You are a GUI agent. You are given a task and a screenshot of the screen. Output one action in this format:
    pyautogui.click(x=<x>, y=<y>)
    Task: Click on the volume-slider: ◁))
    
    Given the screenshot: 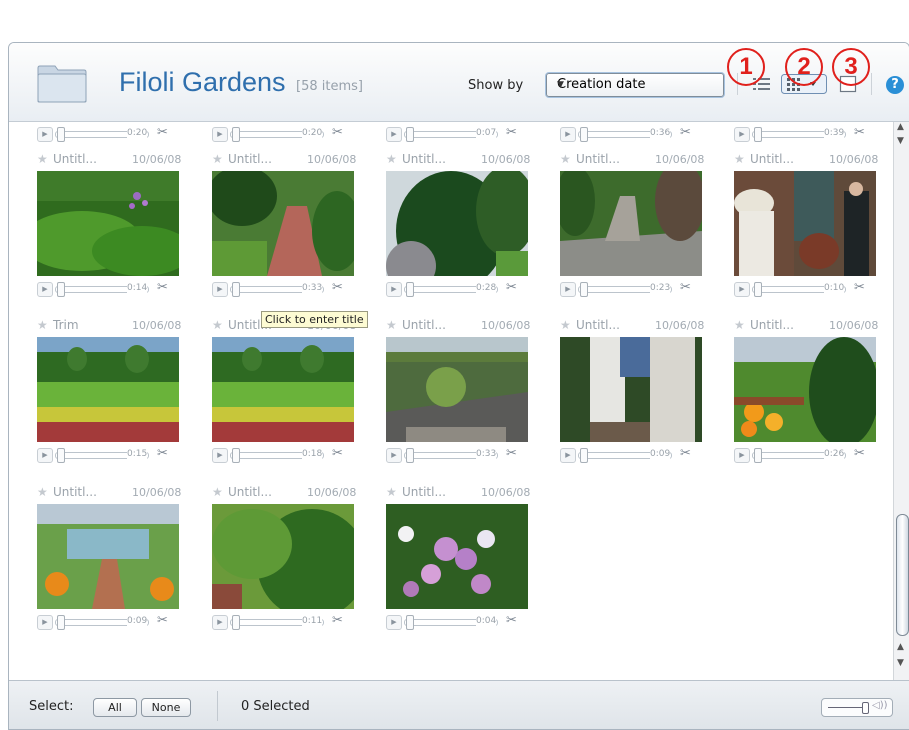 What is the action you would take?
    pyautogui.click(x=857, y=707)
    